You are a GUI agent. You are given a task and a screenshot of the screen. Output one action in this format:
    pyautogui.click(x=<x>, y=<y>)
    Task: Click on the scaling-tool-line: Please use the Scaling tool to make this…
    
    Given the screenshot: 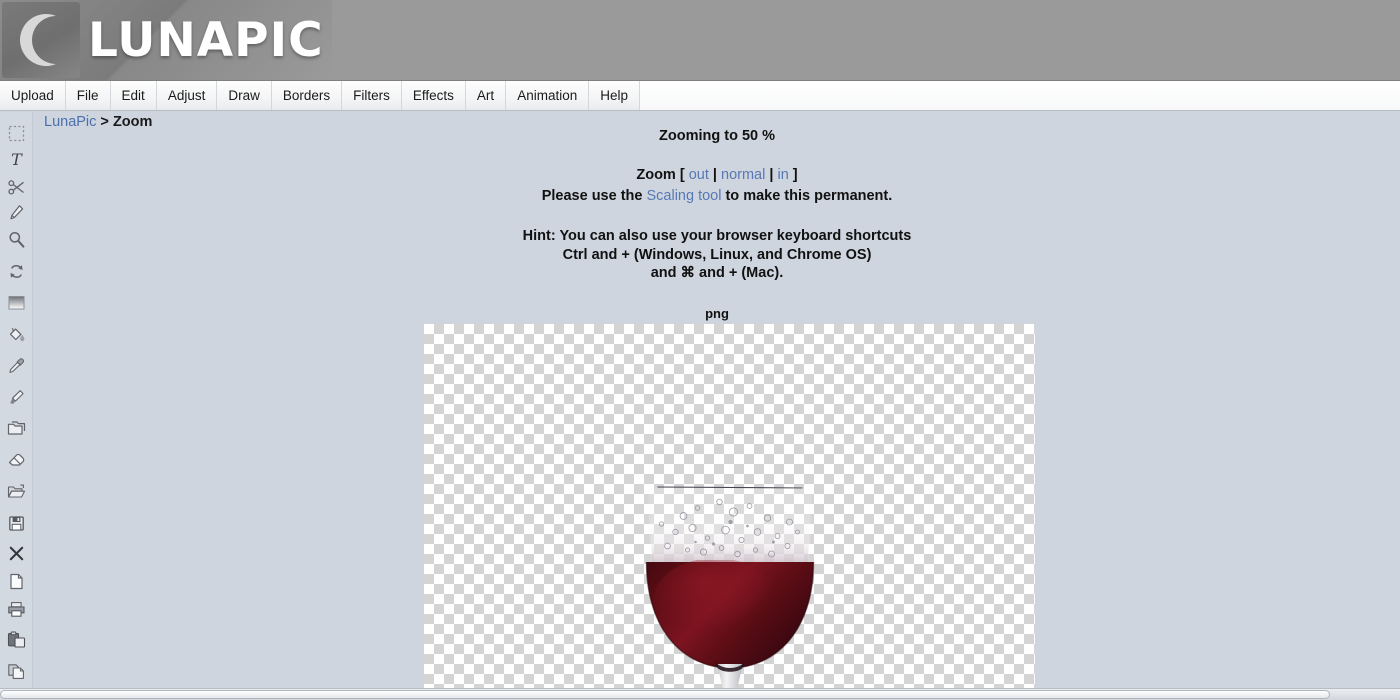 What is the action you would take?
    pyautogui.click(x=717, y=196)
    